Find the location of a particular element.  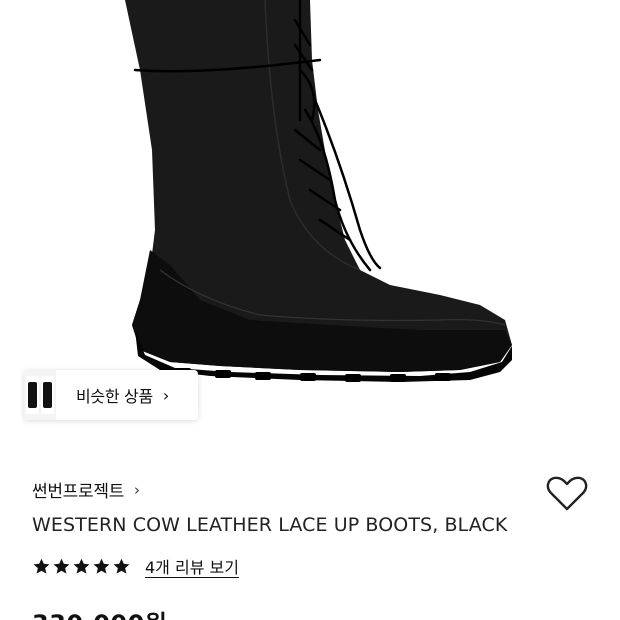

product-price: 330,000원 is located at coordinates (99, 612).